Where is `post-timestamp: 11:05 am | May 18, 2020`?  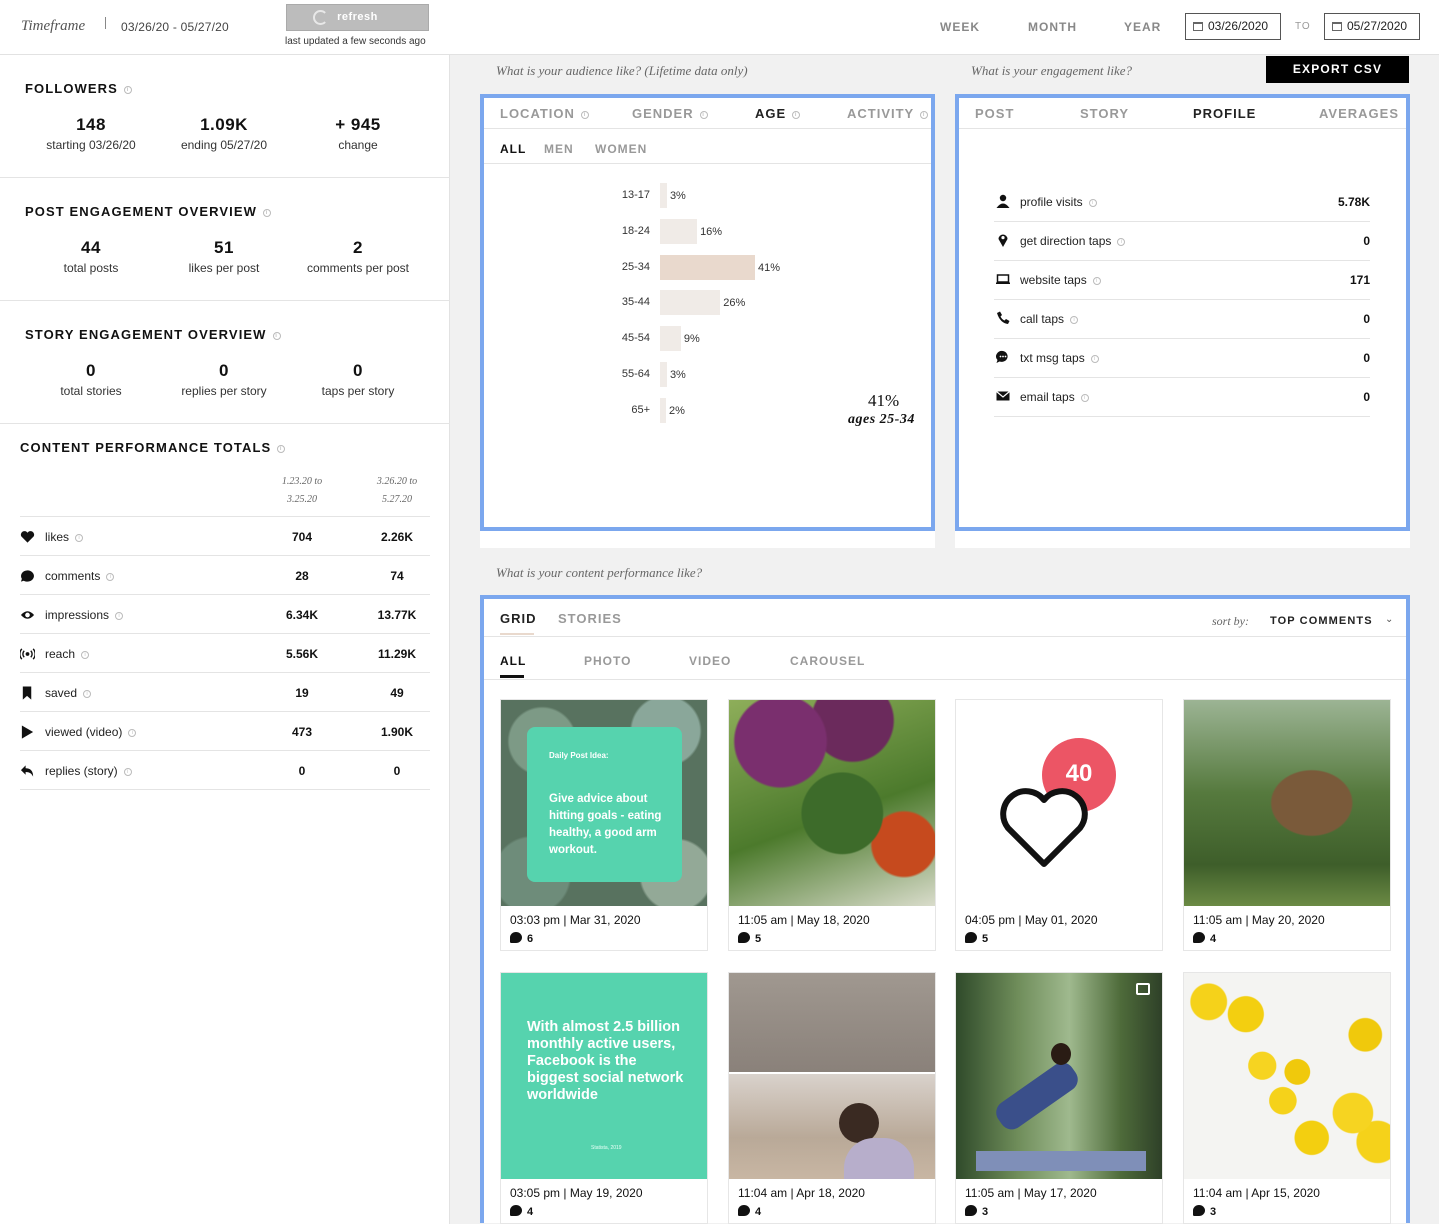 post-timestamp: 11:05 am | May 18, 2020 is located at coordinates (804, 920).